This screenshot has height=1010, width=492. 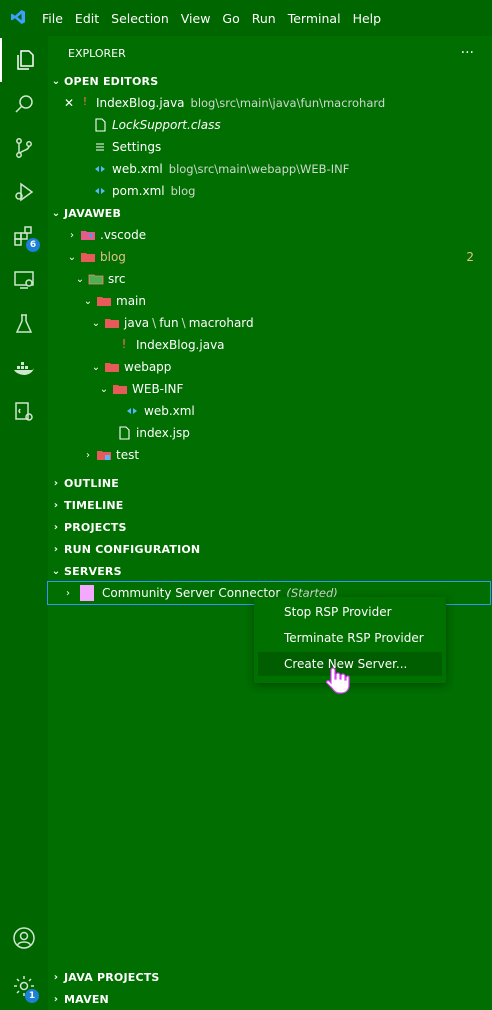 What do you see at coordinates (24, 60) in the screenshot?
I see `explorer-activity` at bounding box center [24, 60].